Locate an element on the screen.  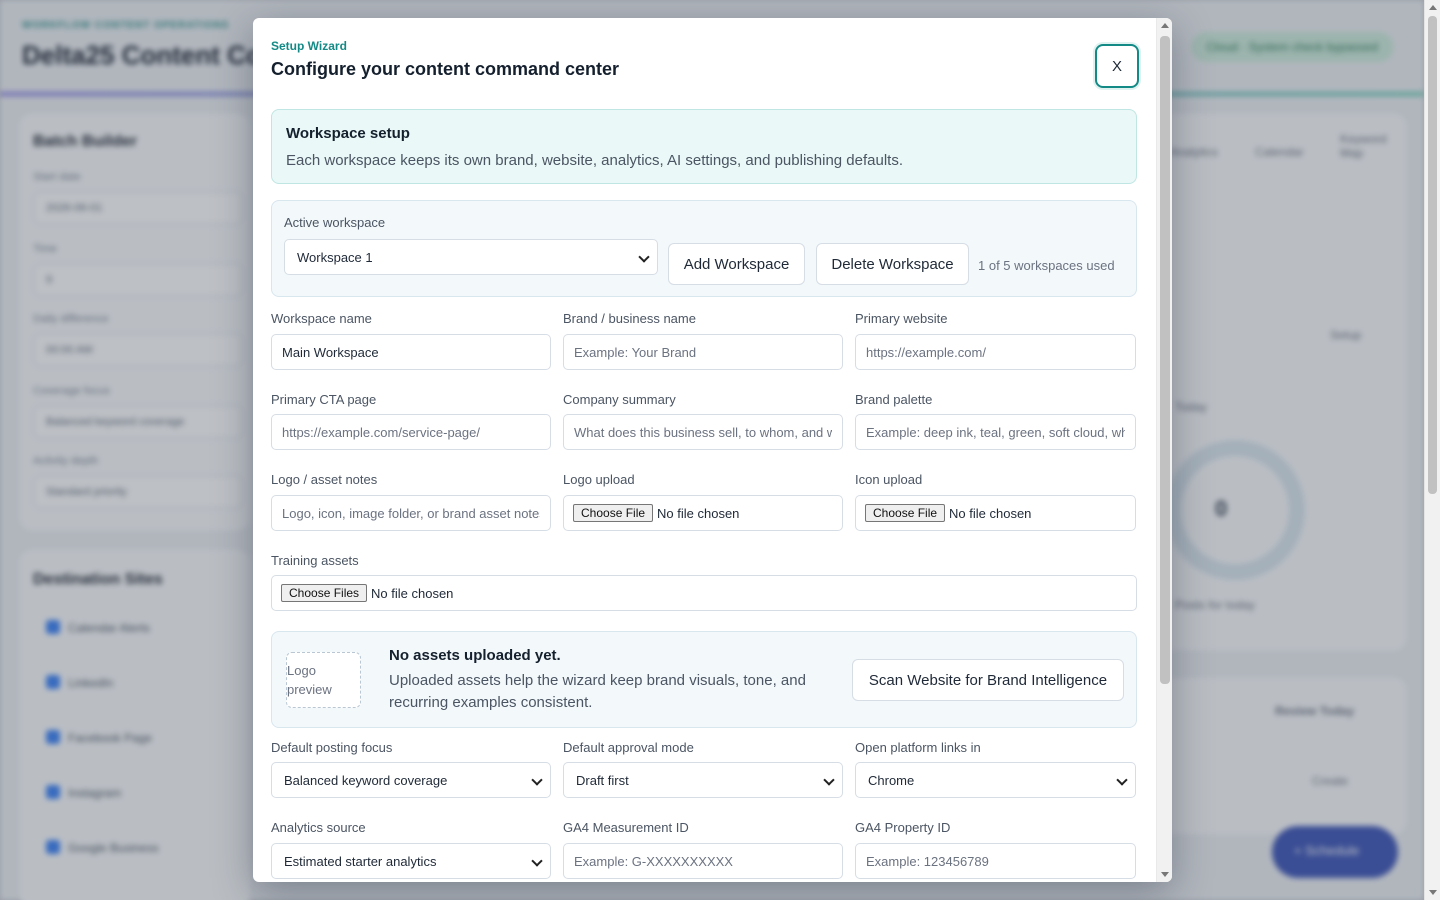
modal-scroll-thumb is located at coordinates (1165, 360).